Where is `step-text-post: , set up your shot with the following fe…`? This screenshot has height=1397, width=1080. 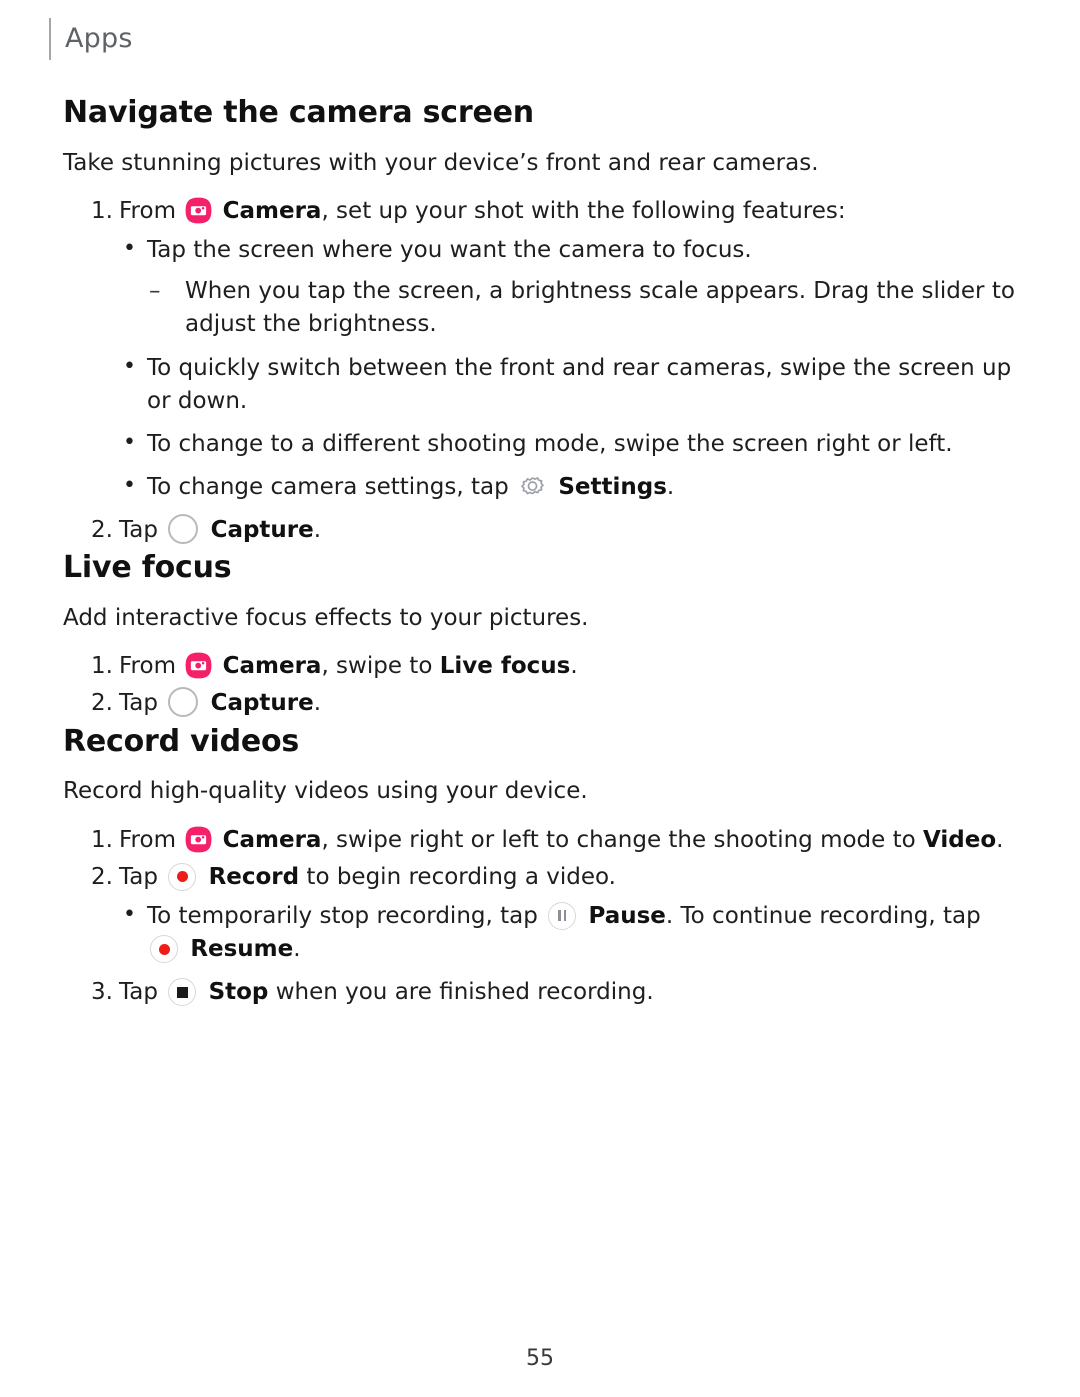
step-text-post: , set up your shot with the following fe… is located at coordinates (583, 211).